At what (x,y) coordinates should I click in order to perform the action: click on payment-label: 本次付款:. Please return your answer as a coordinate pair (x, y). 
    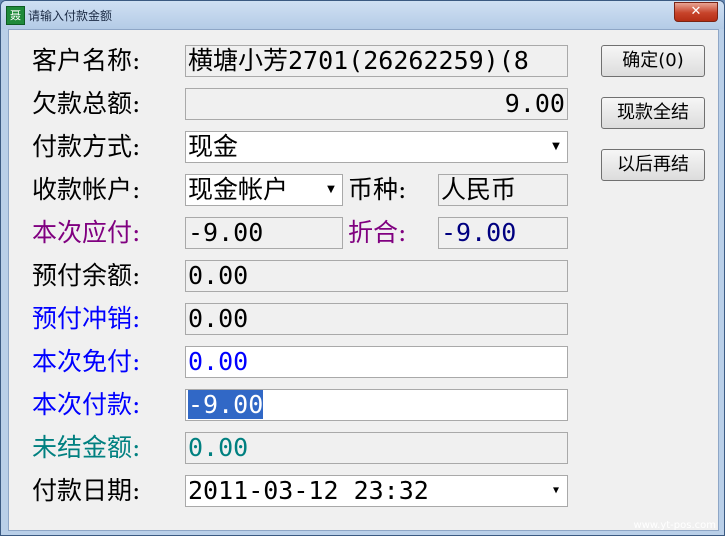
    Looking at the image, I should click on (86, 404).